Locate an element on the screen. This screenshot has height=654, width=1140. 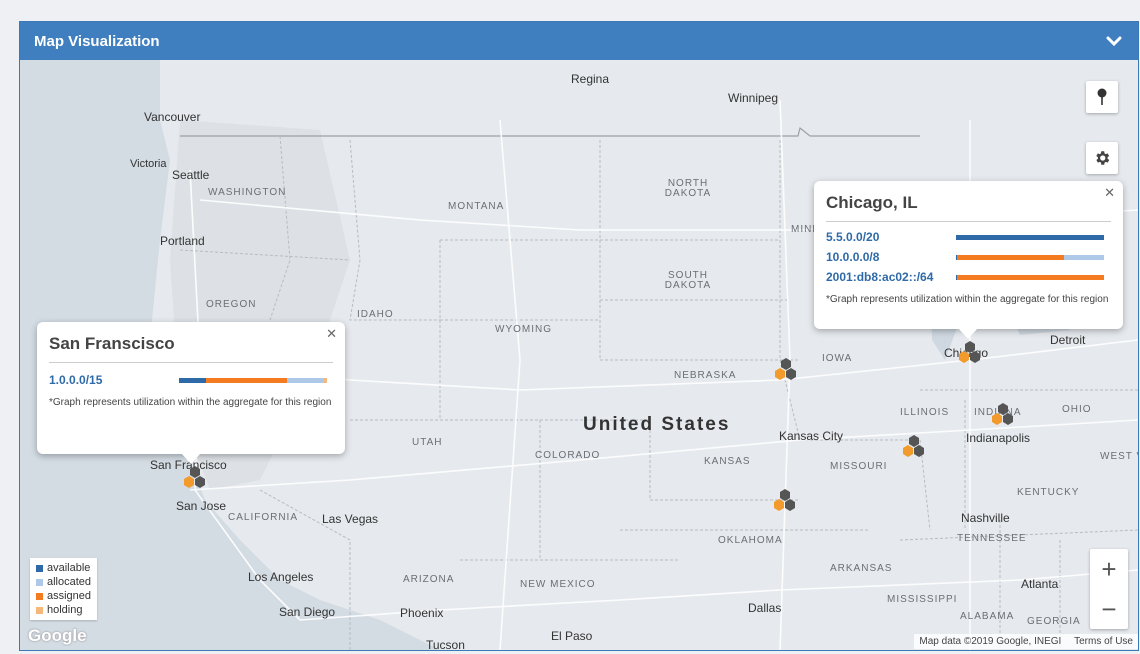
state-label: ILLINOIS is located at coordinates (925, 412).